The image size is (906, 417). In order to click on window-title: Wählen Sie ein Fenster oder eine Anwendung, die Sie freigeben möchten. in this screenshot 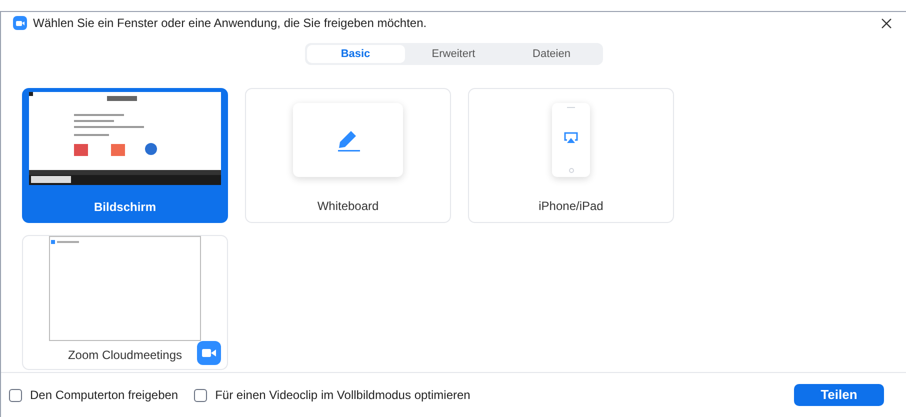, I will do `click(230, 23)`.